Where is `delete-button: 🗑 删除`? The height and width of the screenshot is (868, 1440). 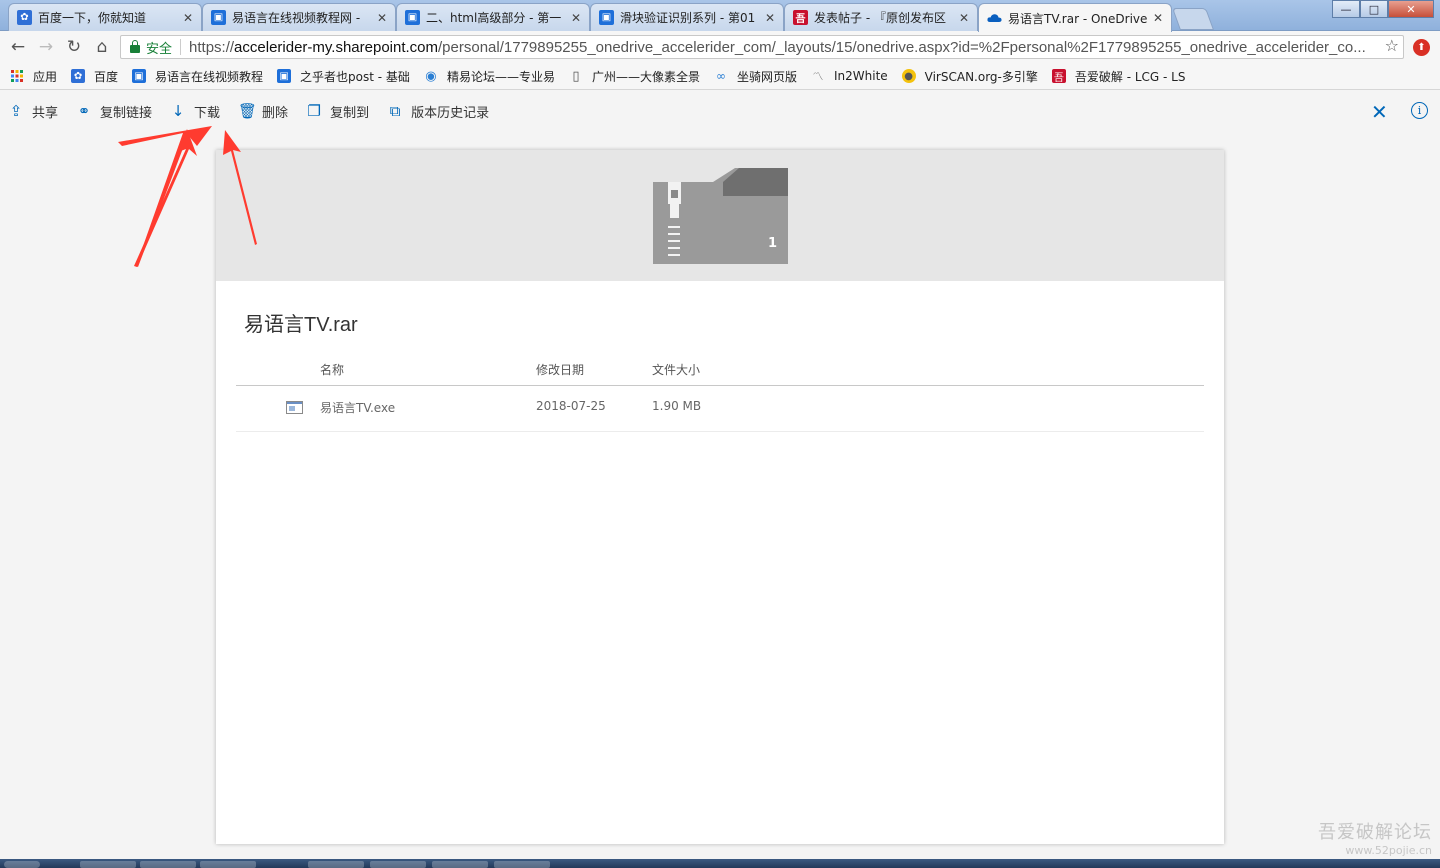
delete-button: 🗑 删除 is located at coordinates (263, 111).